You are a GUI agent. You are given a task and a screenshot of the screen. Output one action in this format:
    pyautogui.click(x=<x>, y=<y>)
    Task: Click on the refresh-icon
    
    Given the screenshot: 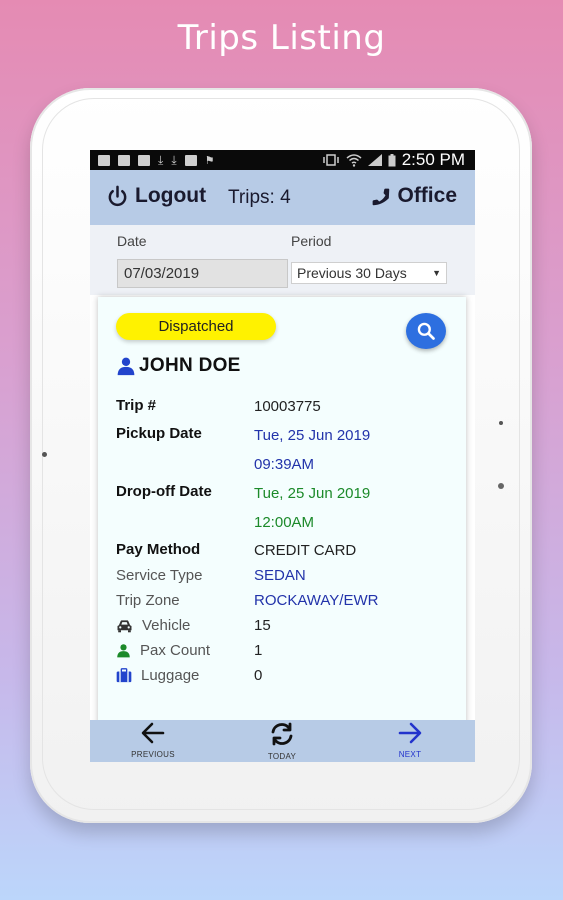 What is the action you would take?
    pyautogui.click(x=282, y=734)
    